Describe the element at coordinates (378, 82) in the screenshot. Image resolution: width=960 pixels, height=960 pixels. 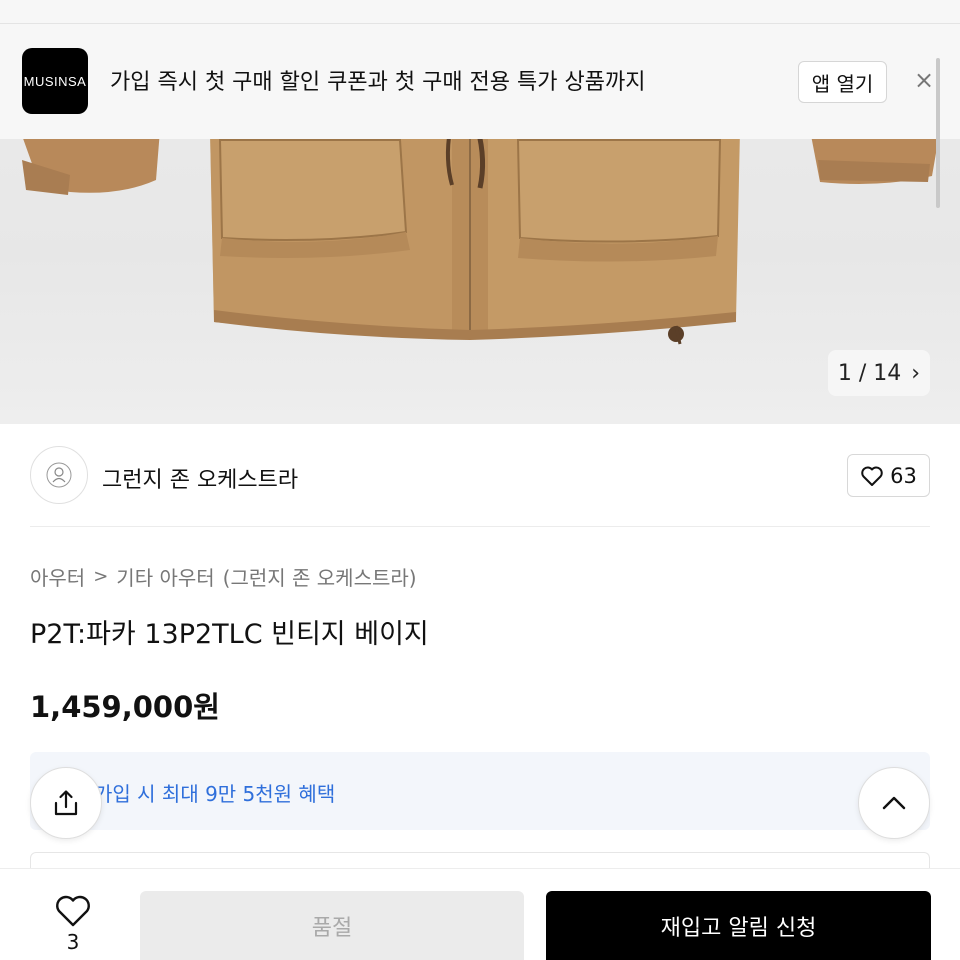
I see `banner-message: 가입 즉시 첫 구매 할인 쿠폰과 첫 구매 전용 특가 상품까지` at that location.